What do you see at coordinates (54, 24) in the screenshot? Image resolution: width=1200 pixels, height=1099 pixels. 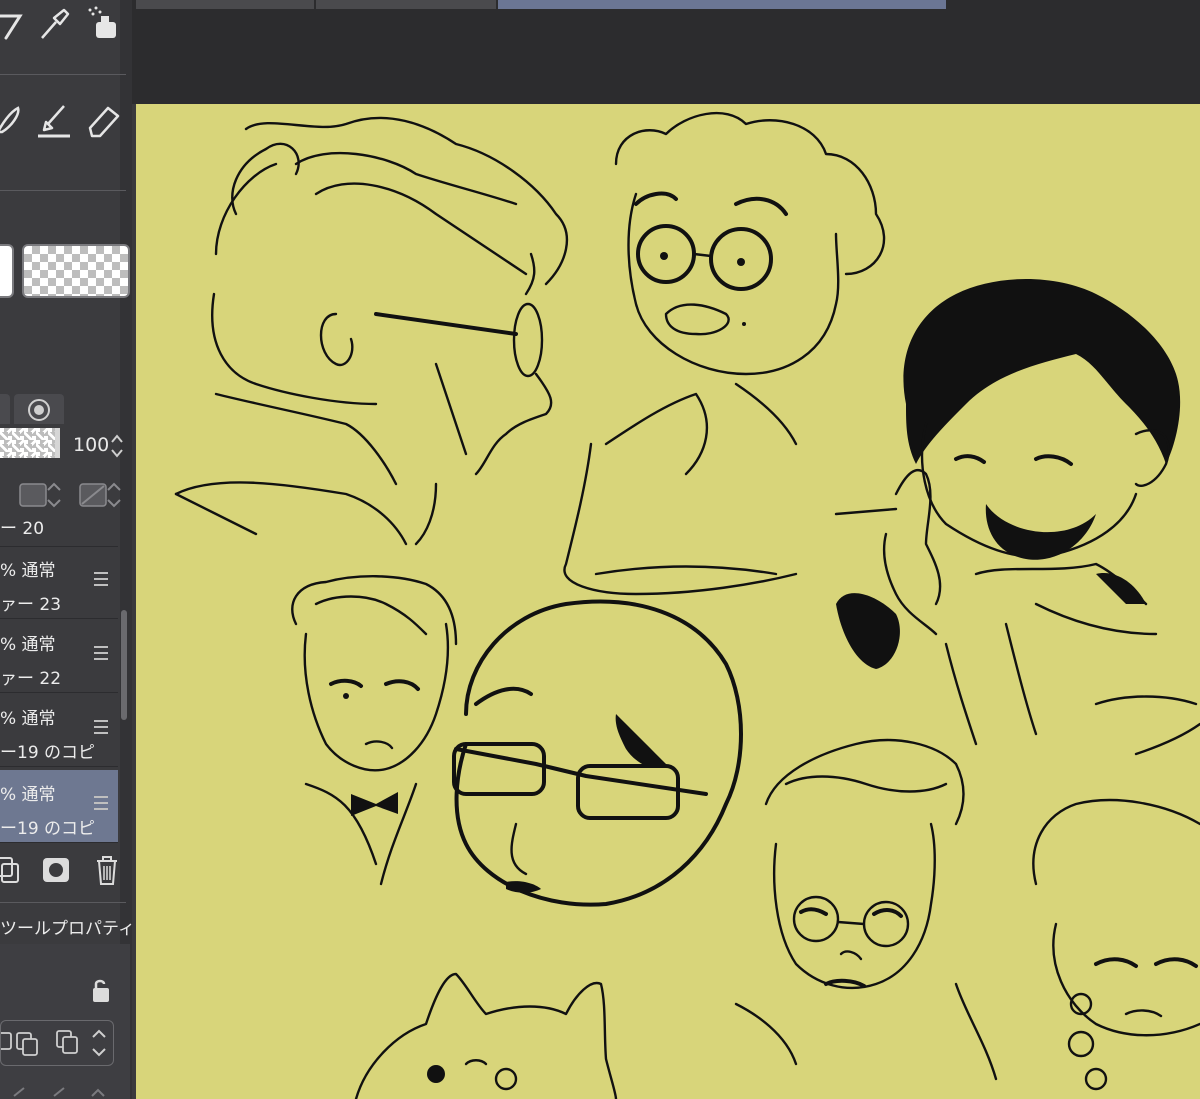 I see `eyedropper-icon` at bounding box center [54, 24].